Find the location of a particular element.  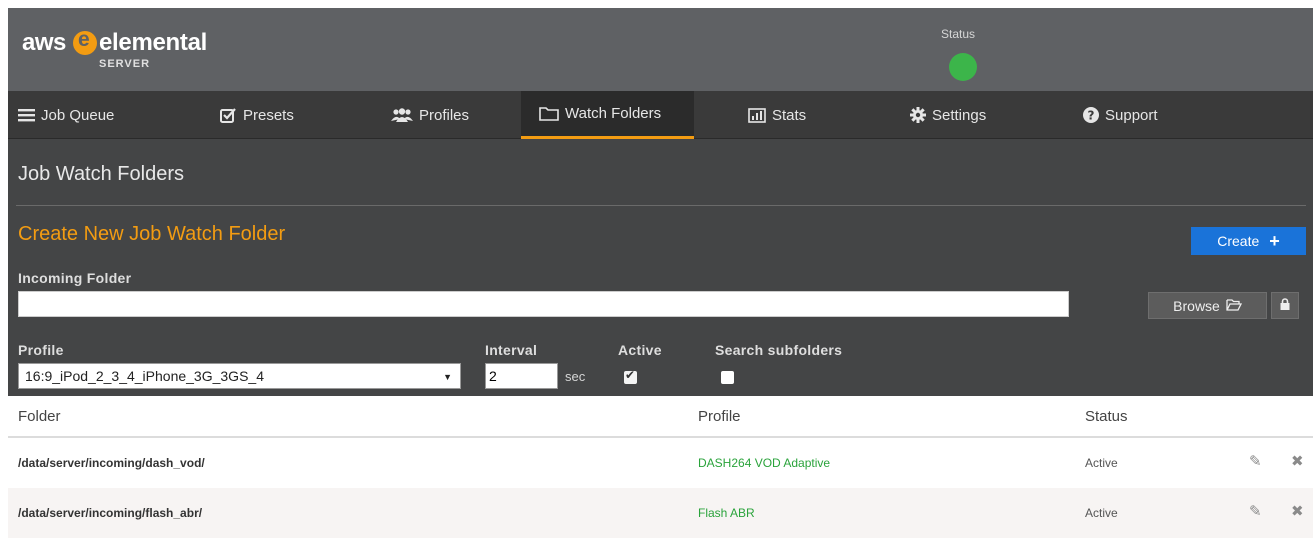

question-circle-icon: ? is located at coordinates (1091, 115).